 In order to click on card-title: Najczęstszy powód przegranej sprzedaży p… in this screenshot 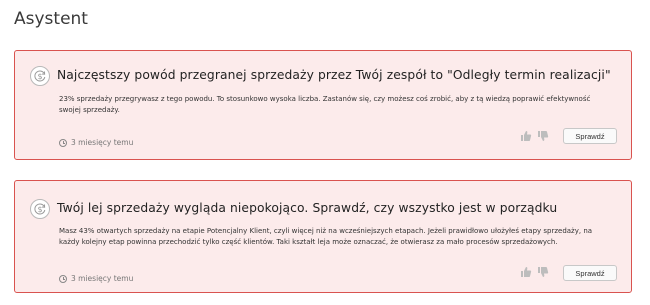, I will do `click(334, 75)`.